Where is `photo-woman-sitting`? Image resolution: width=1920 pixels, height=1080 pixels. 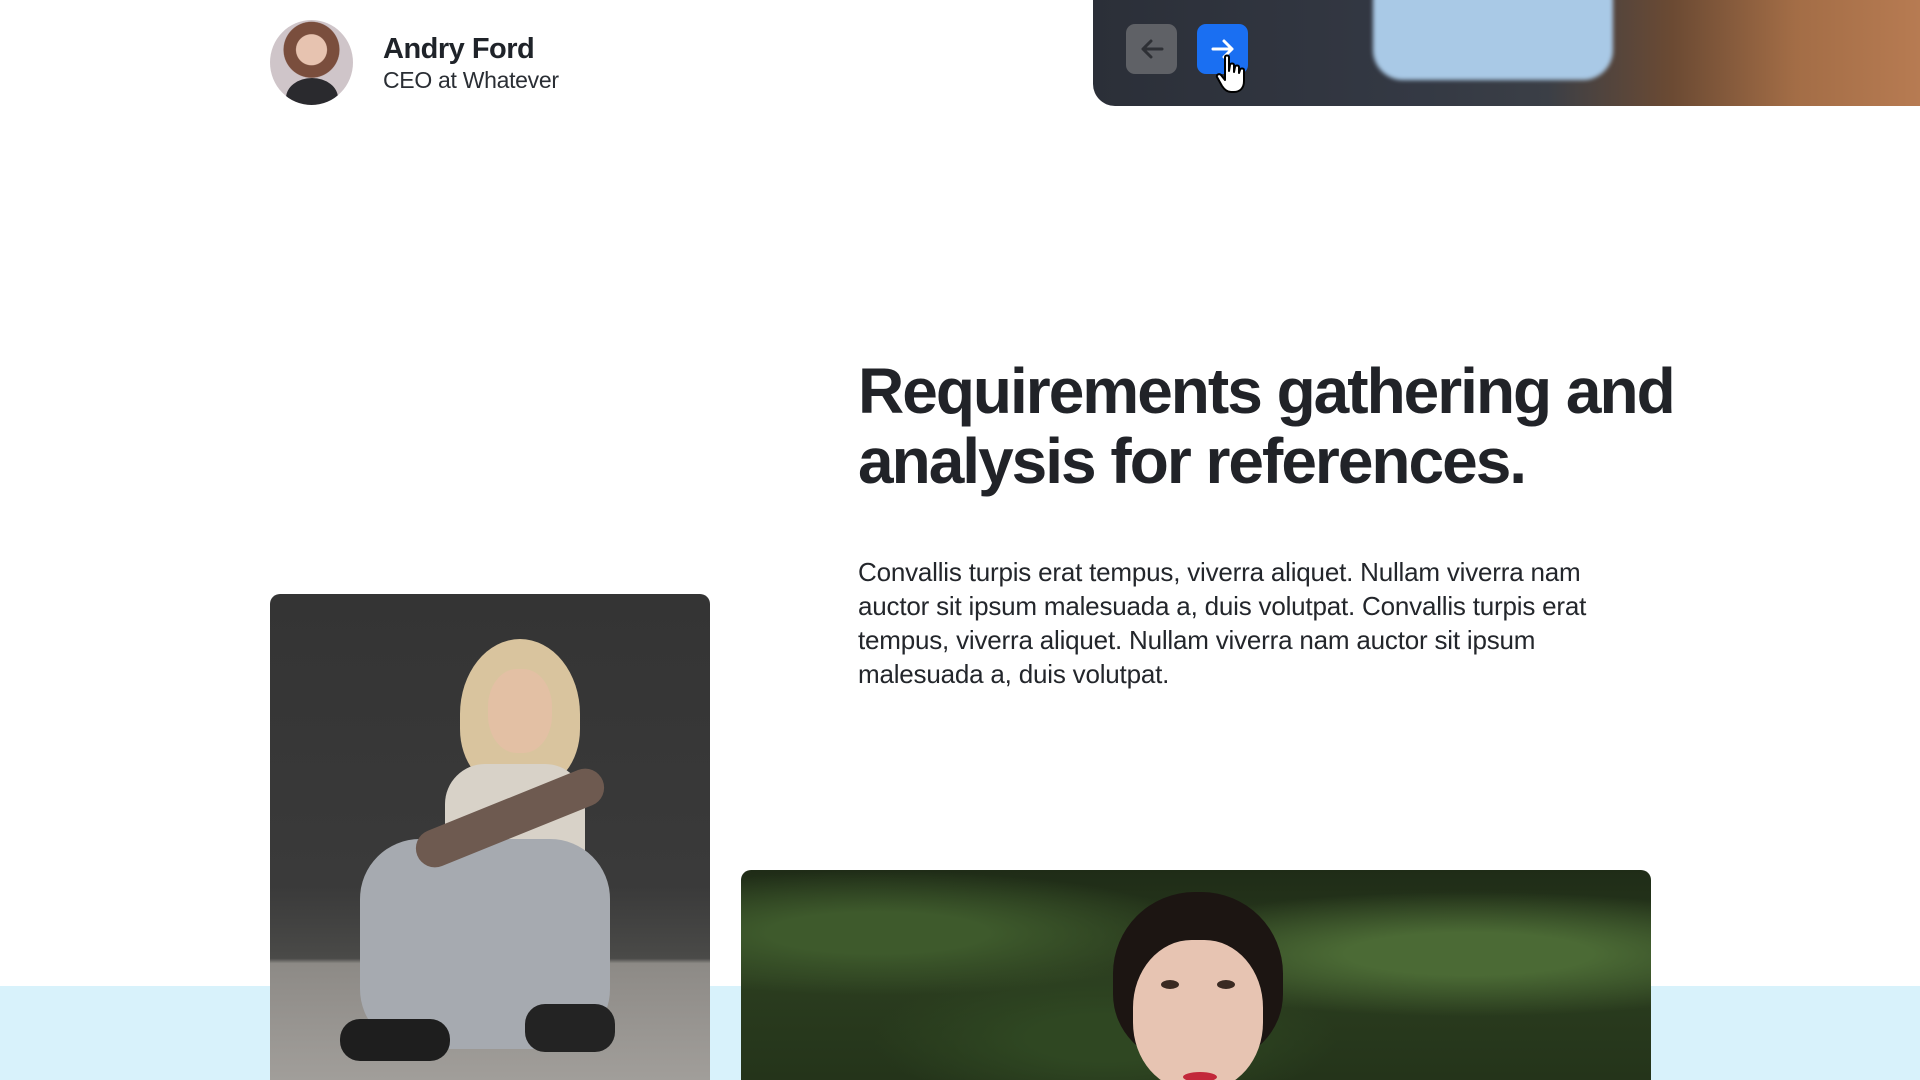 photo-woman-sitting is located at coordinates (490, 837).